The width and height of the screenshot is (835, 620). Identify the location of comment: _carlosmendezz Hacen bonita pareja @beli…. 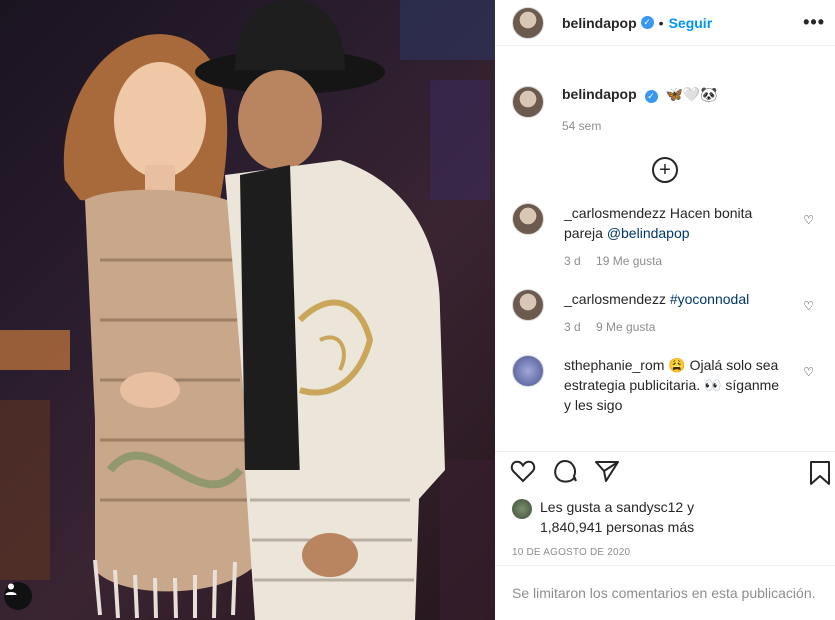
(665, 237).